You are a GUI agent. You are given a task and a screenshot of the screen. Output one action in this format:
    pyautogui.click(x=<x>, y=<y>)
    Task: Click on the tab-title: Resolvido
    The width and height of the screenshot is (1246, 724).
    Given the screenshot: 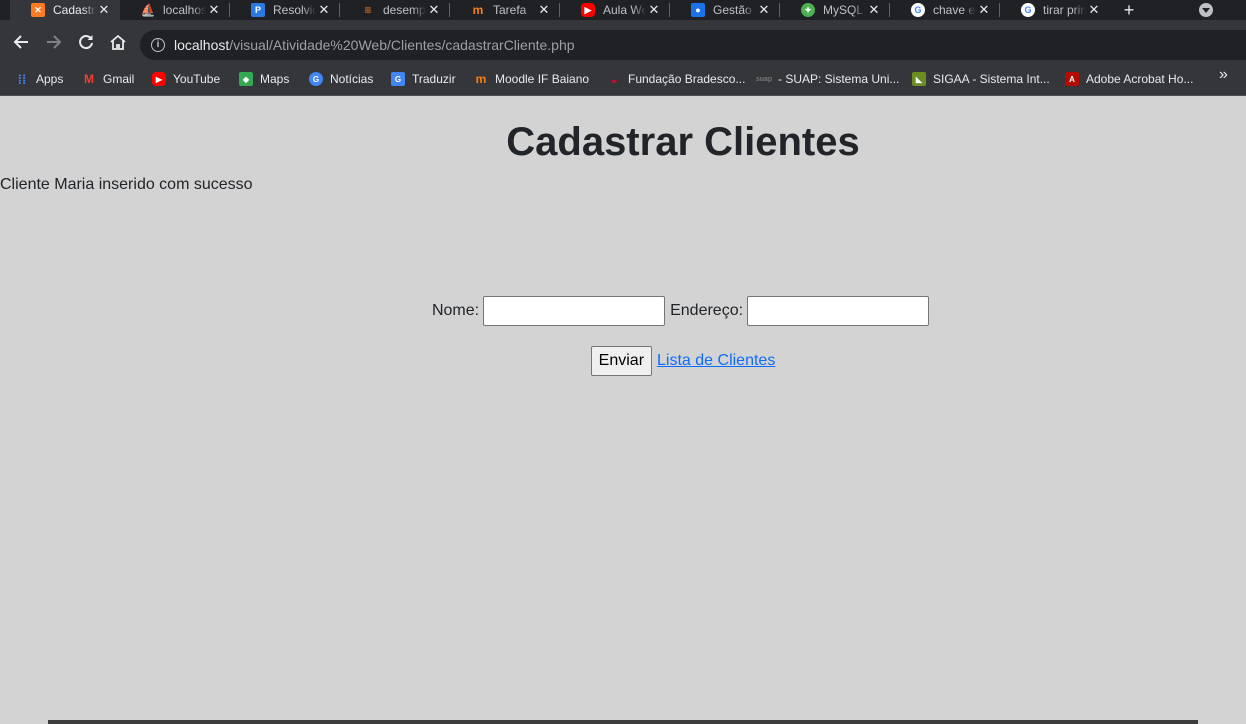 What is the action you would take?
    pyautogui.click(x=294, y=10)
    